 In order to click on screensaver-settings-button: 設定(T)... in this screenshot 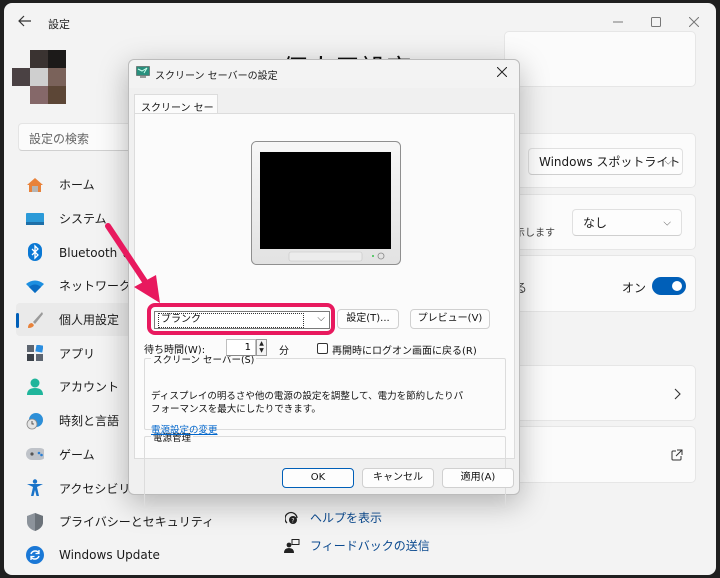, I will do `click(368, 319)`.